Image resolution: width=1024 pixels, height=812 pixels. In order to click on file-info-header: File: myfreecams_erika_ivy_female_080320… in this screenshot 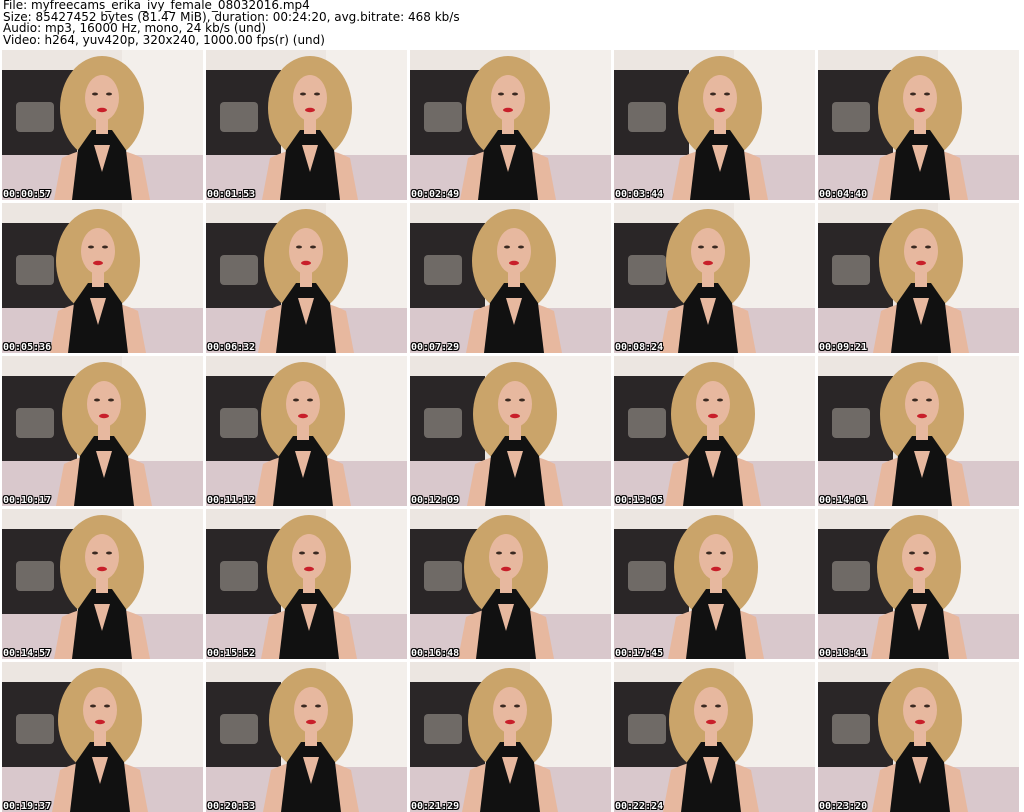, I will do `click(512, 23)`.